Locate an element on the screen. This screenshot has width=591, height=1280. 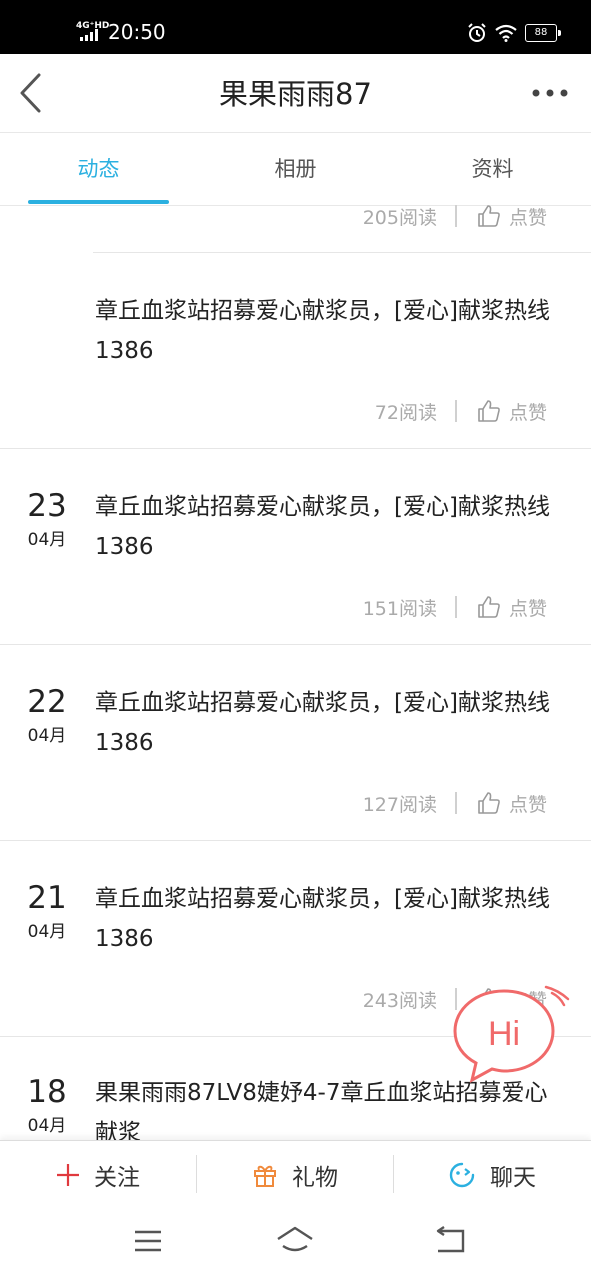
post-day: 21 is located at coordinates (47, 898).